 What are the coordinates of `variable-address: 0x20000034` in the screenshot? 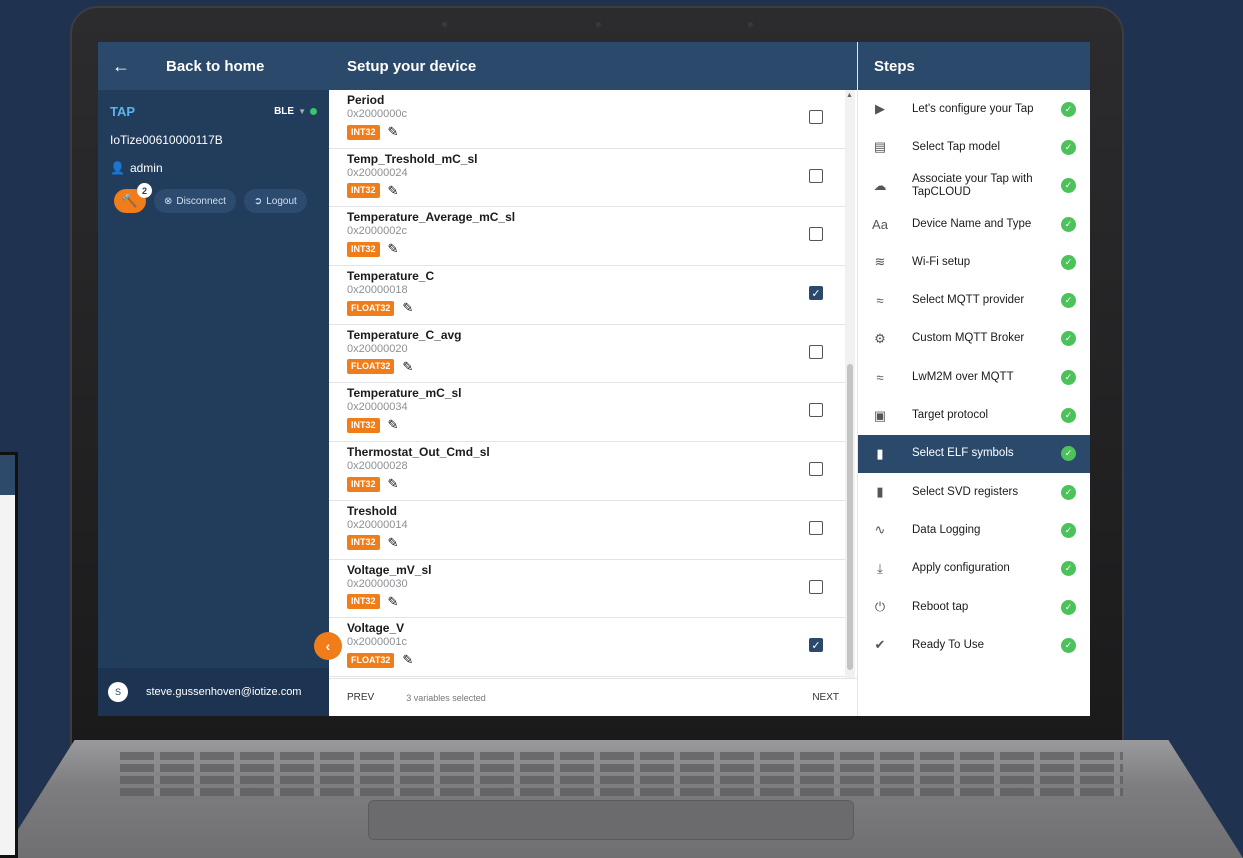 It's located at (377, 407).